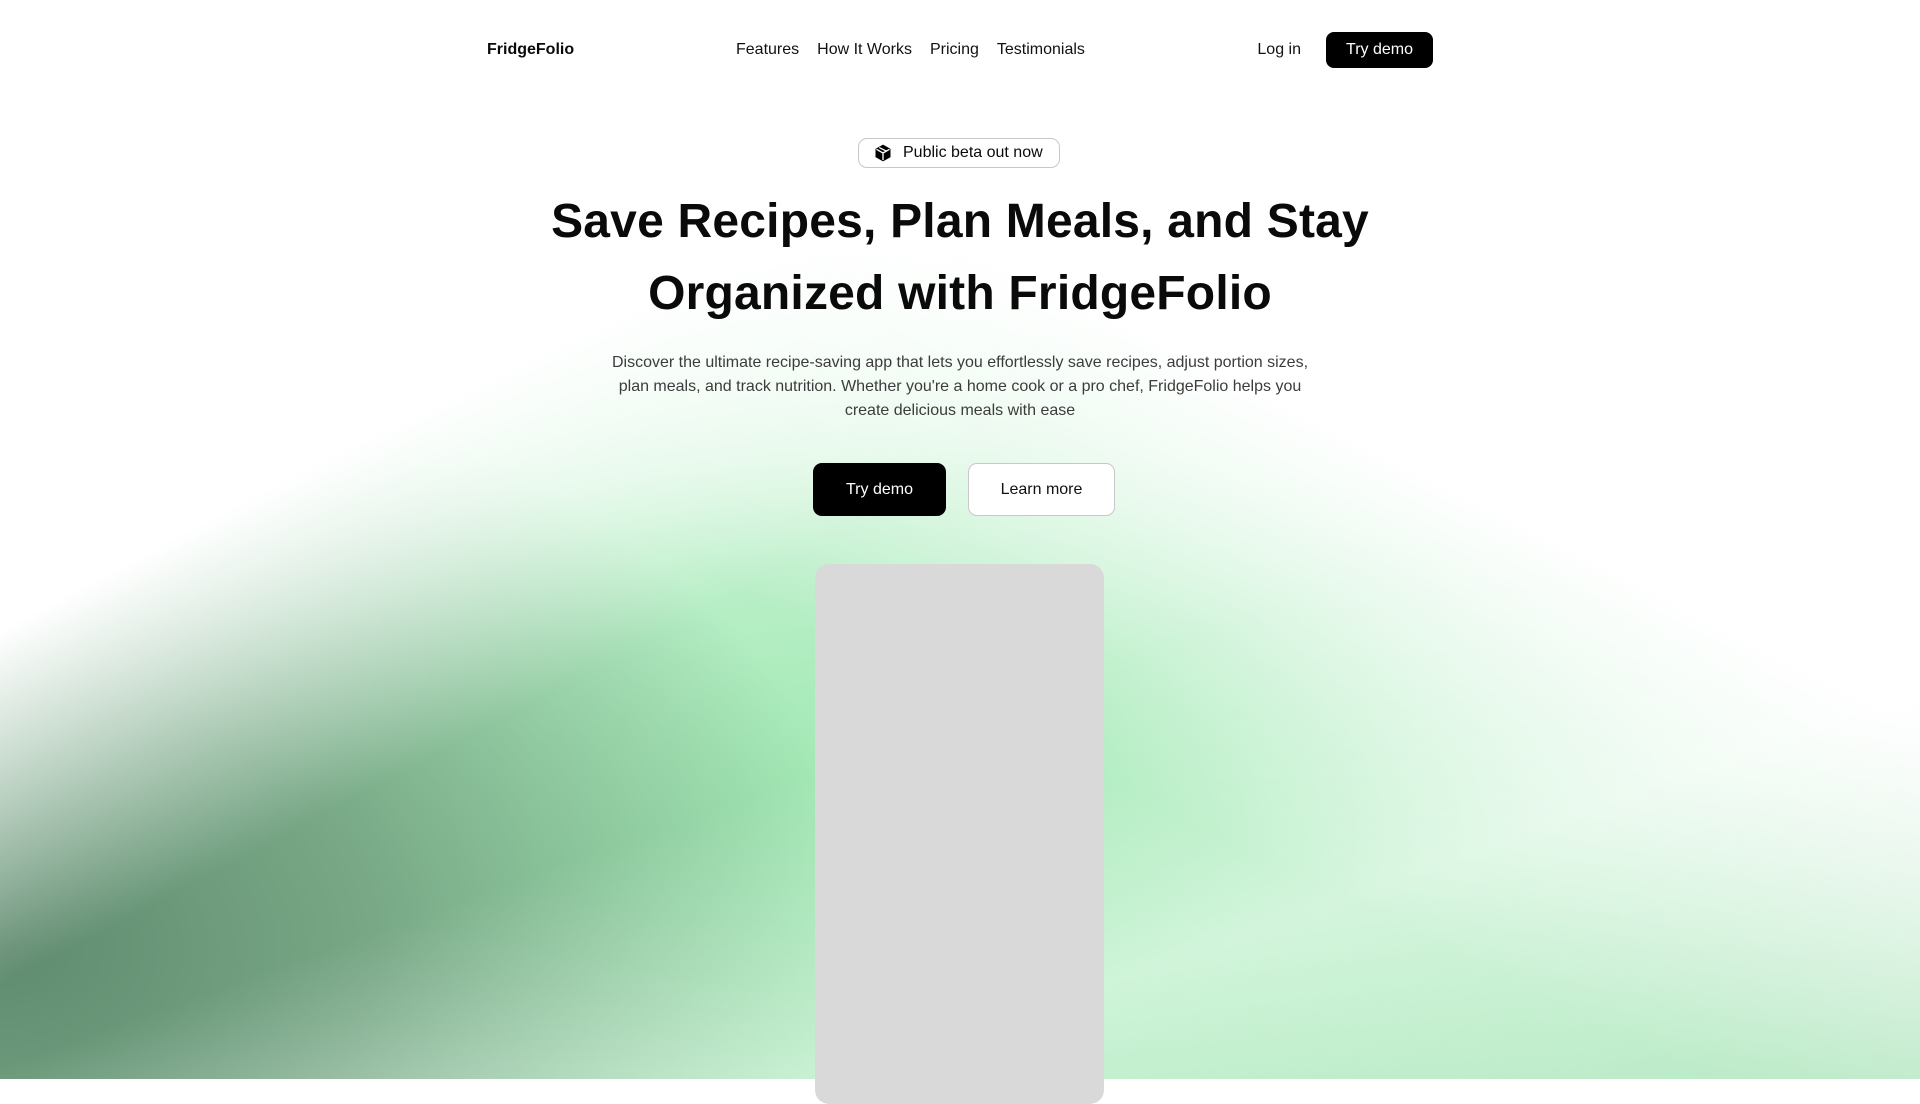 This screenshot has height=1104, width=1920. Describe the element at coordinates (530, 50) in the screenshot. I see `brand-logo: FridgeFolio` at that location.